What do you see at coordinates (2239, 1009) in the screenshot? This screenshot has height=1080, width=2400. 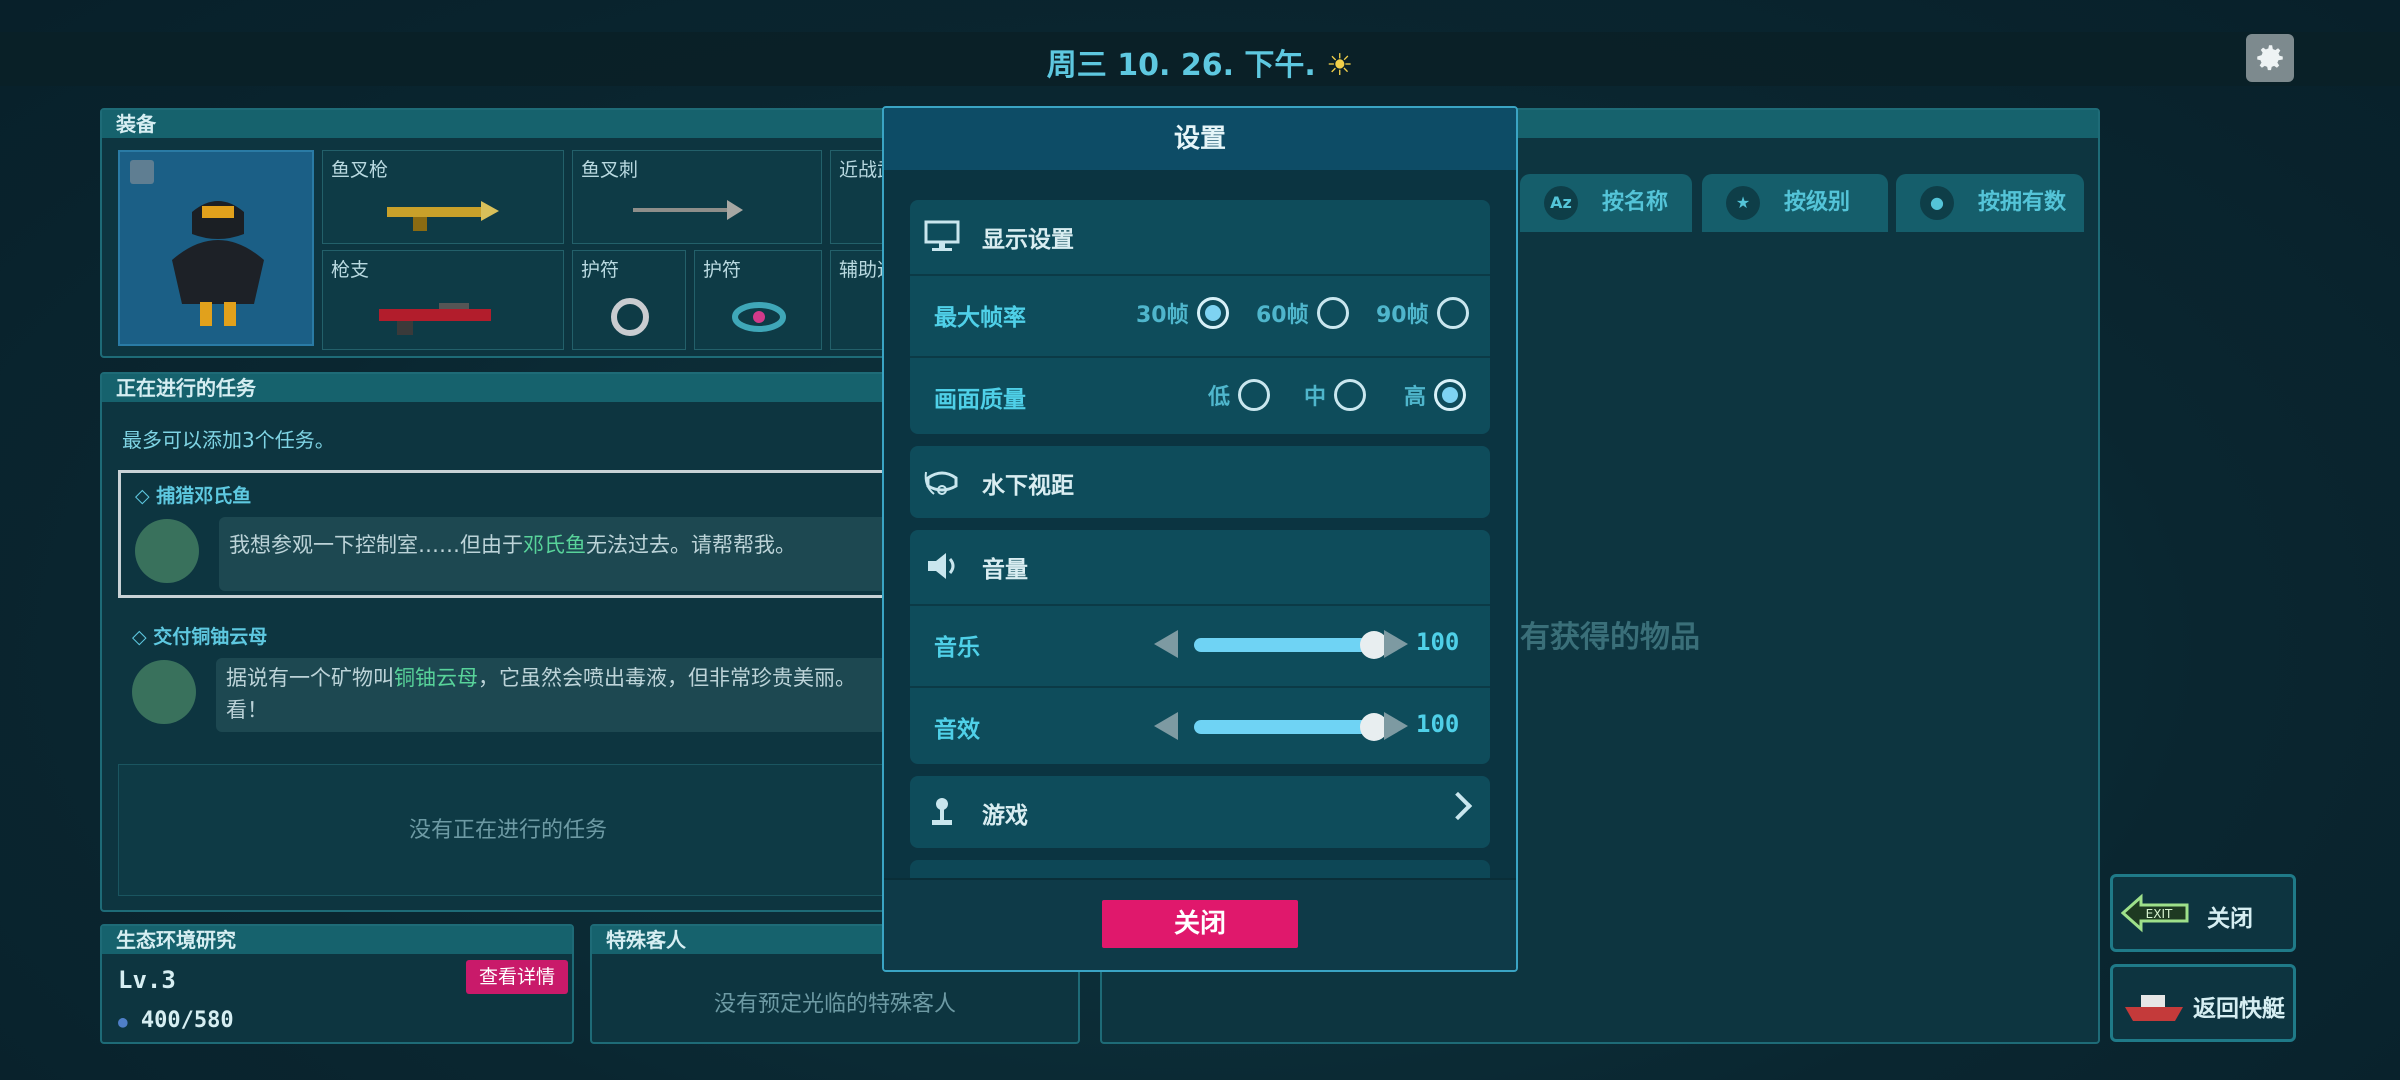 I see `return-to-boat-label: 返回快艇` at bounding box center [2239, 1009].